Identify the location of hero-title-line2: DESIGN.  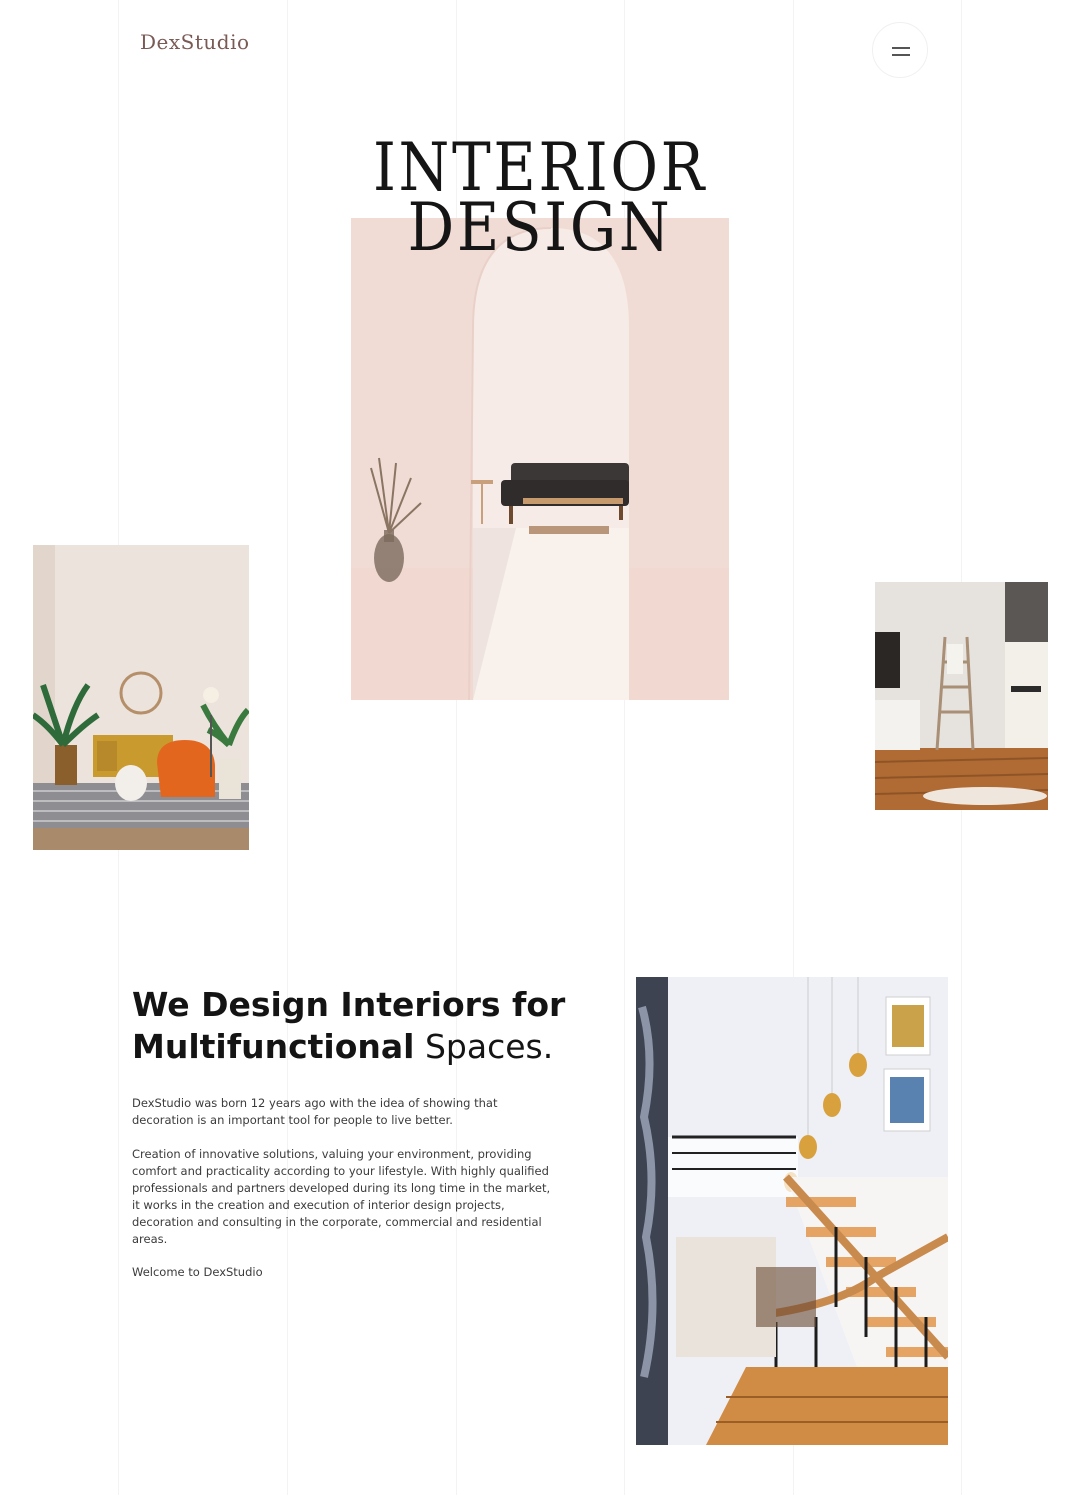
(540, 227).